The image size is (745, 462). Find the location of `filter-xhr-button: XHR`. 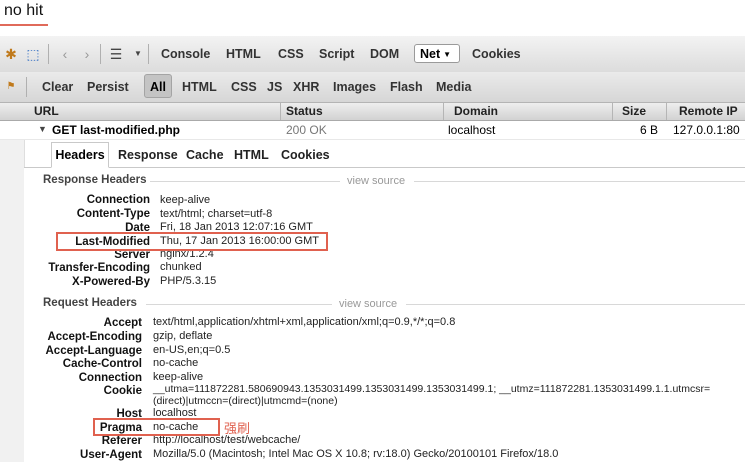

filter-xhr-button: XHR is located at coordinates (306, 87).